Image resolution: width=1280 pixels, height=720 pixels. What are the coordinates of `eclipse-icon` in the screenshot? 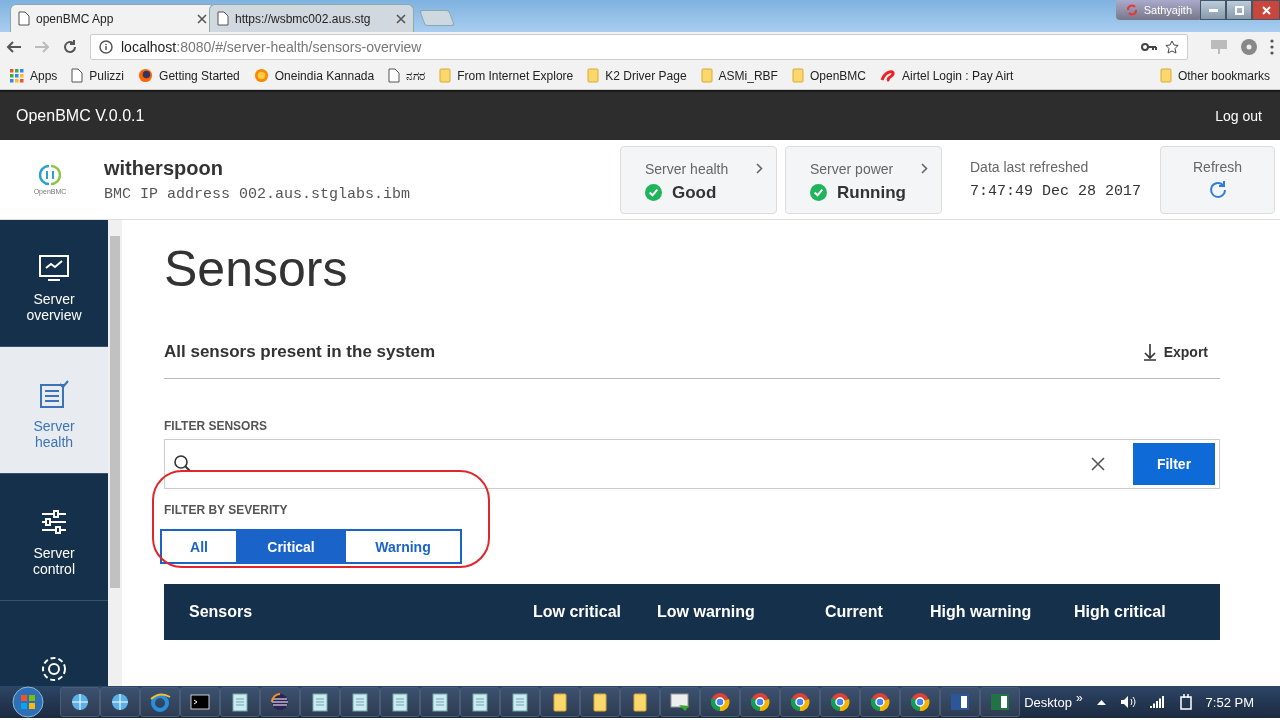 It's located at (280, 702).